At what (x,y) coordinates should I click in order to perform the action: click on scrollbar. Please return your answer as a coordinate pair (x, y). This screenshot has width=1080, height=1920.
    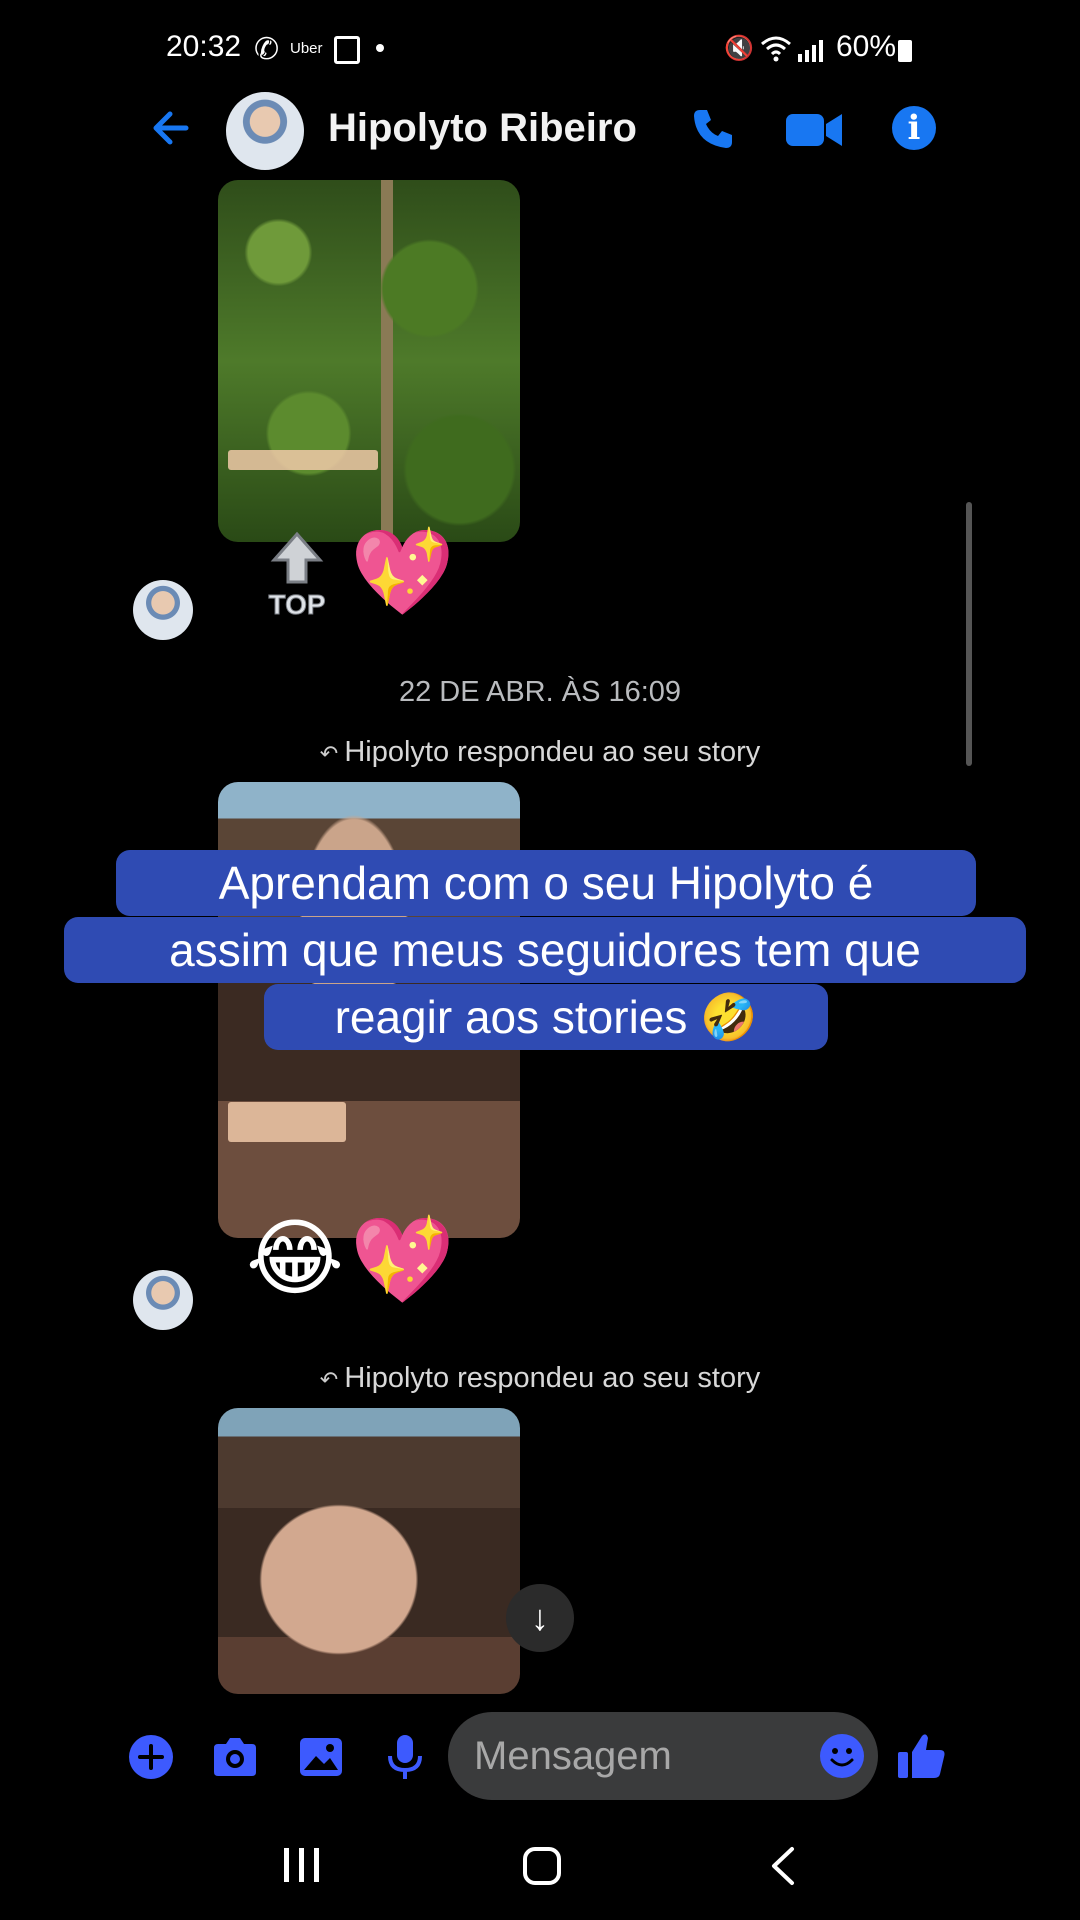
    Looking at the image, I should click on (969, 634).